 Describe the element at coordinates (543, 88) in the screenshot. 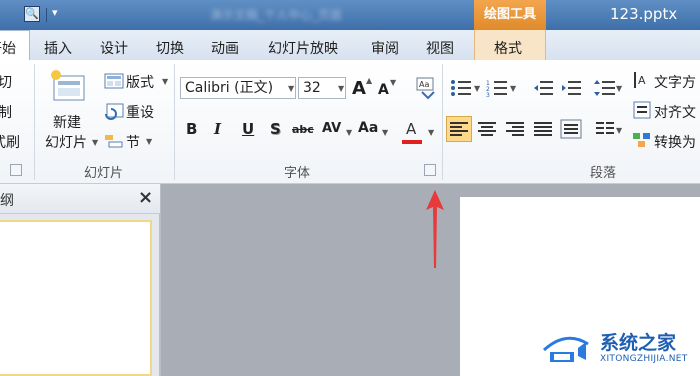

I see `decrease-indent-icon` at that location.